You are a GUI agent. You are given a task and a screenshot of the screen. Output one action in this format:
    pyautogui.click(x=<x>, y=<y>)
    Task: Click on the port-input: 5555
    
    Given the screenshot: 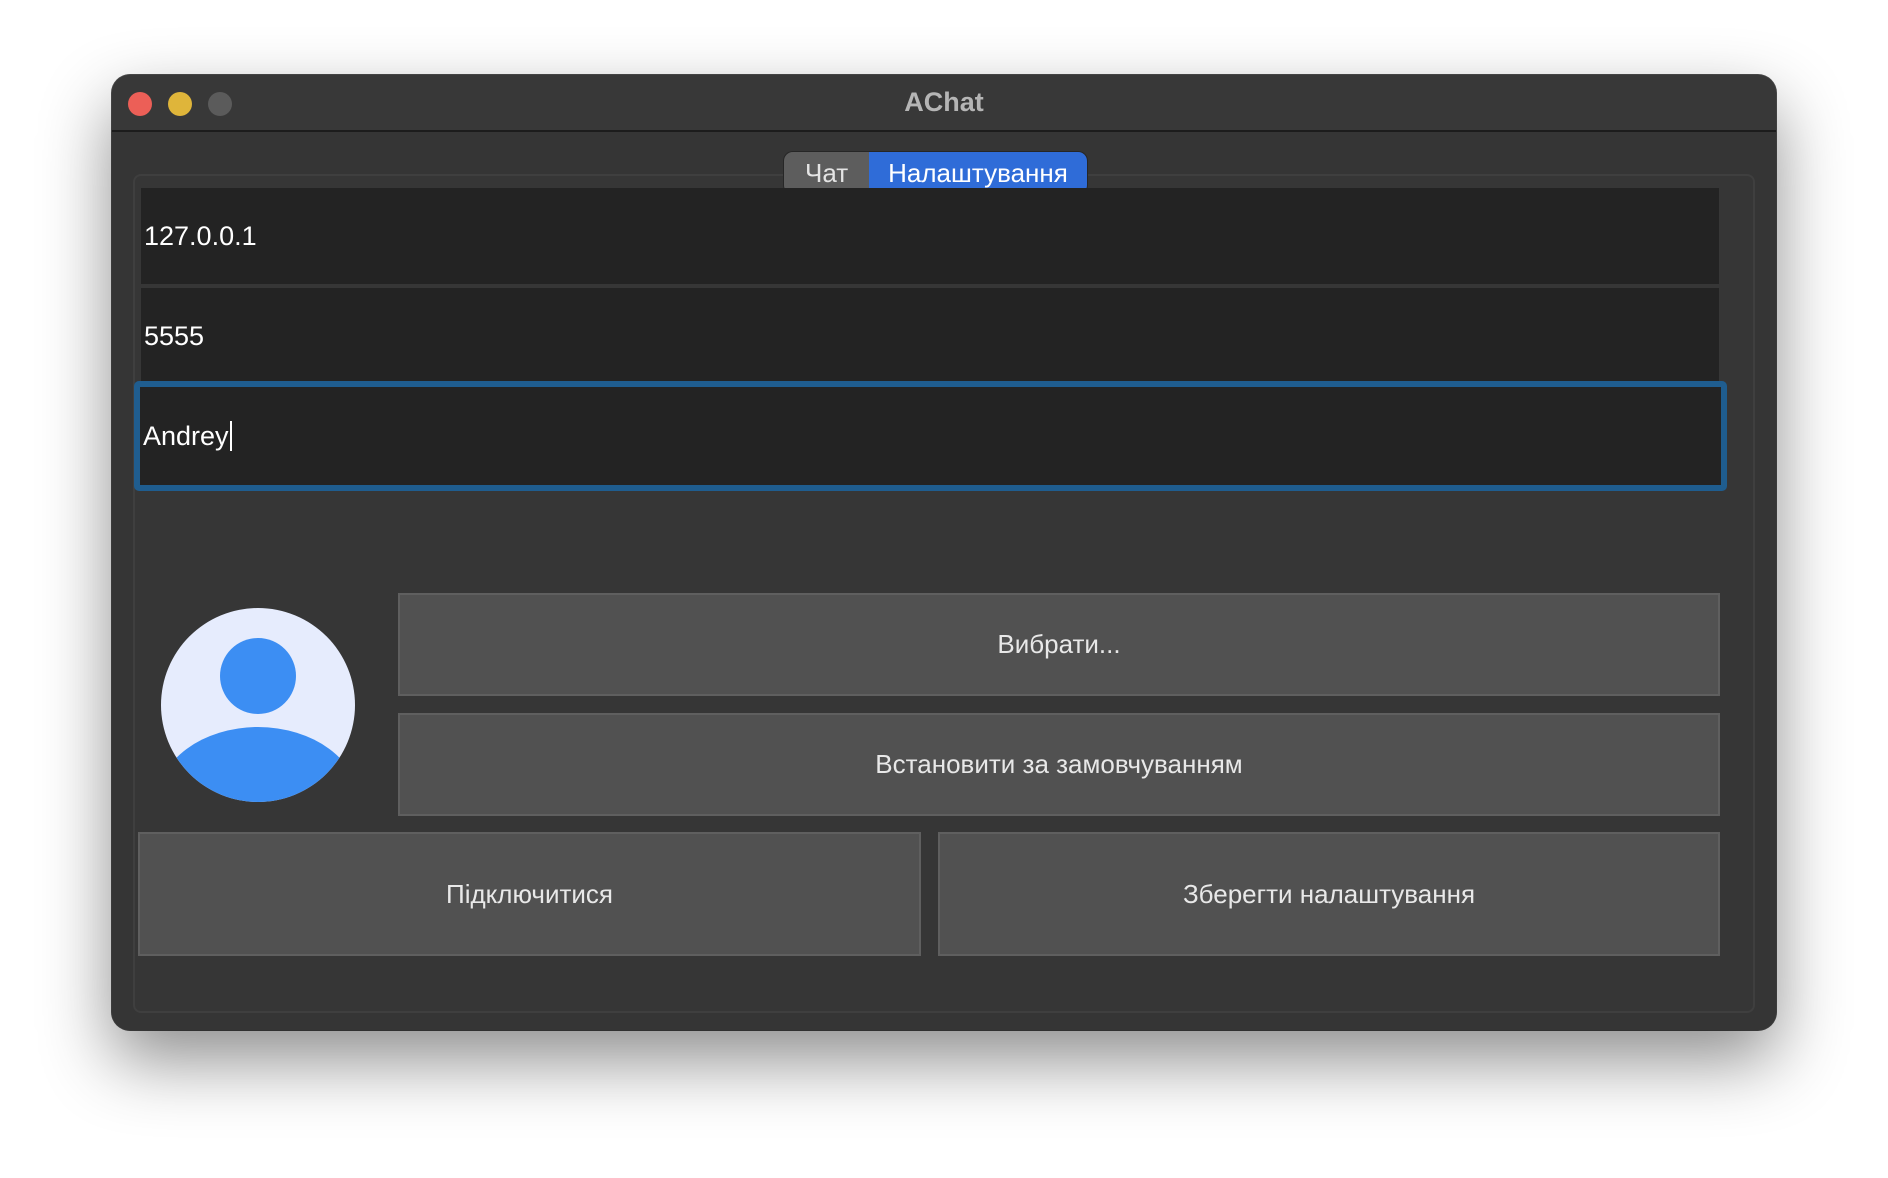 What is the action you would take?
    pyautogui.click(x=930, y=336)
    